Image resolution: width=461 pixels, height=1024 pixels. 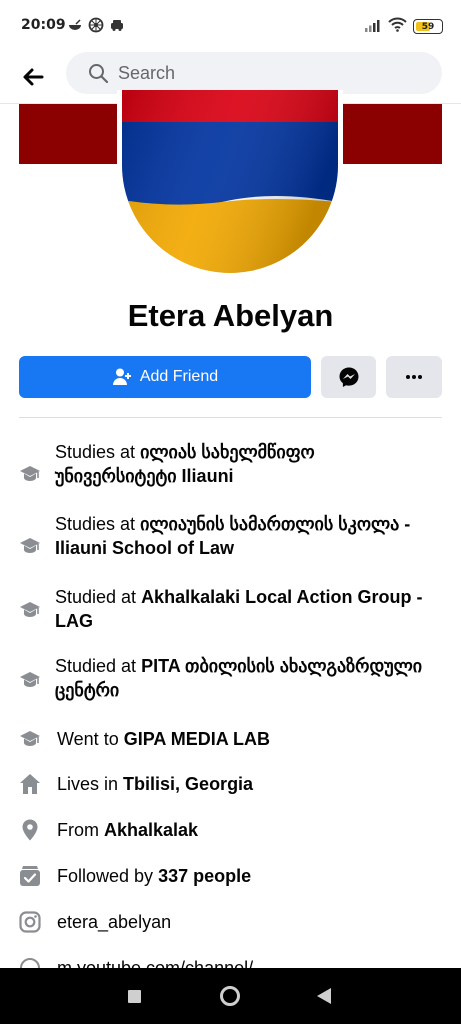 I want to click on profile-avatar, so click(x=230, y=184).